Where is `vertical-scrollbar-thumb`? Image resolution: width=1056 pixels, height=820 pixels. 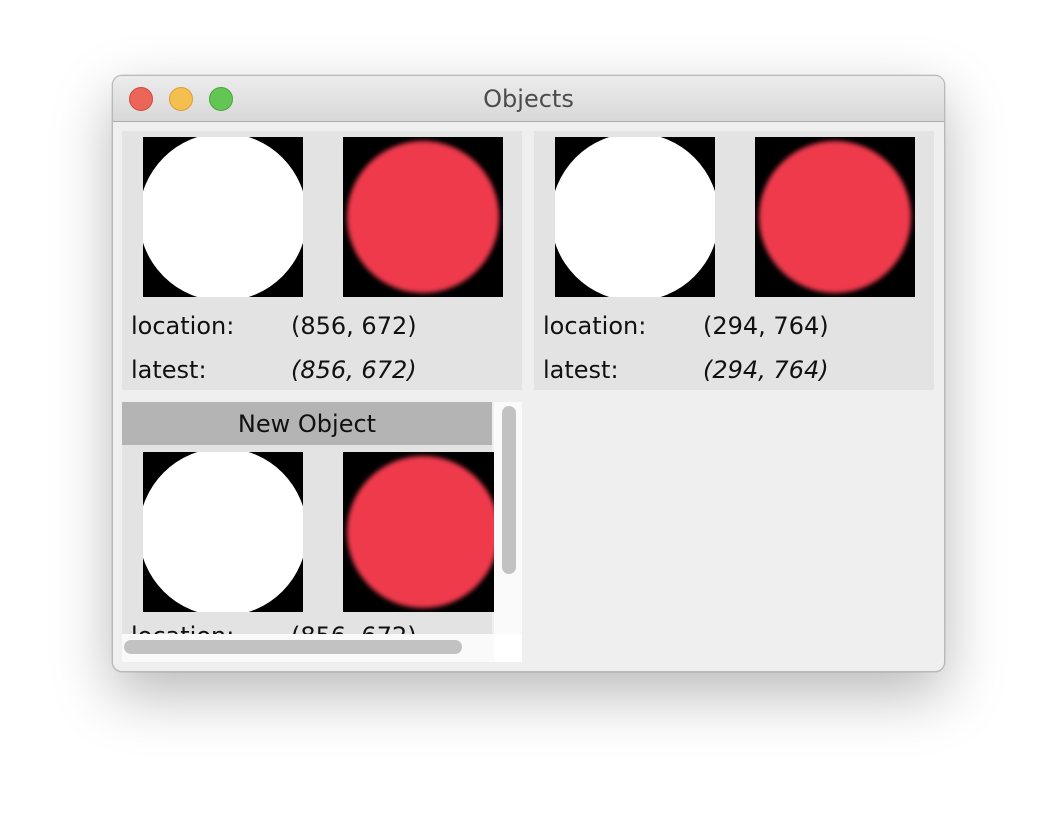 vertical-scrollbar-thumb is located at coordinates (509, 490).